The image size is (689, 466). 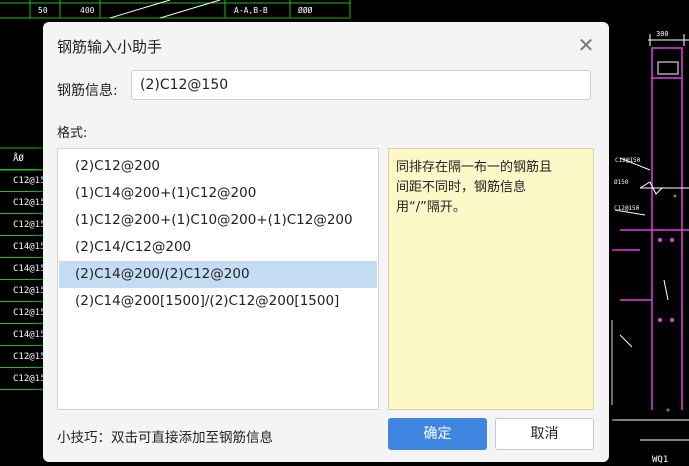 What do you see at coordinates (87, 91) in the screenshot?
I see `rebar-info-label: 钢筋信息:` at bounding box center [87, 91].